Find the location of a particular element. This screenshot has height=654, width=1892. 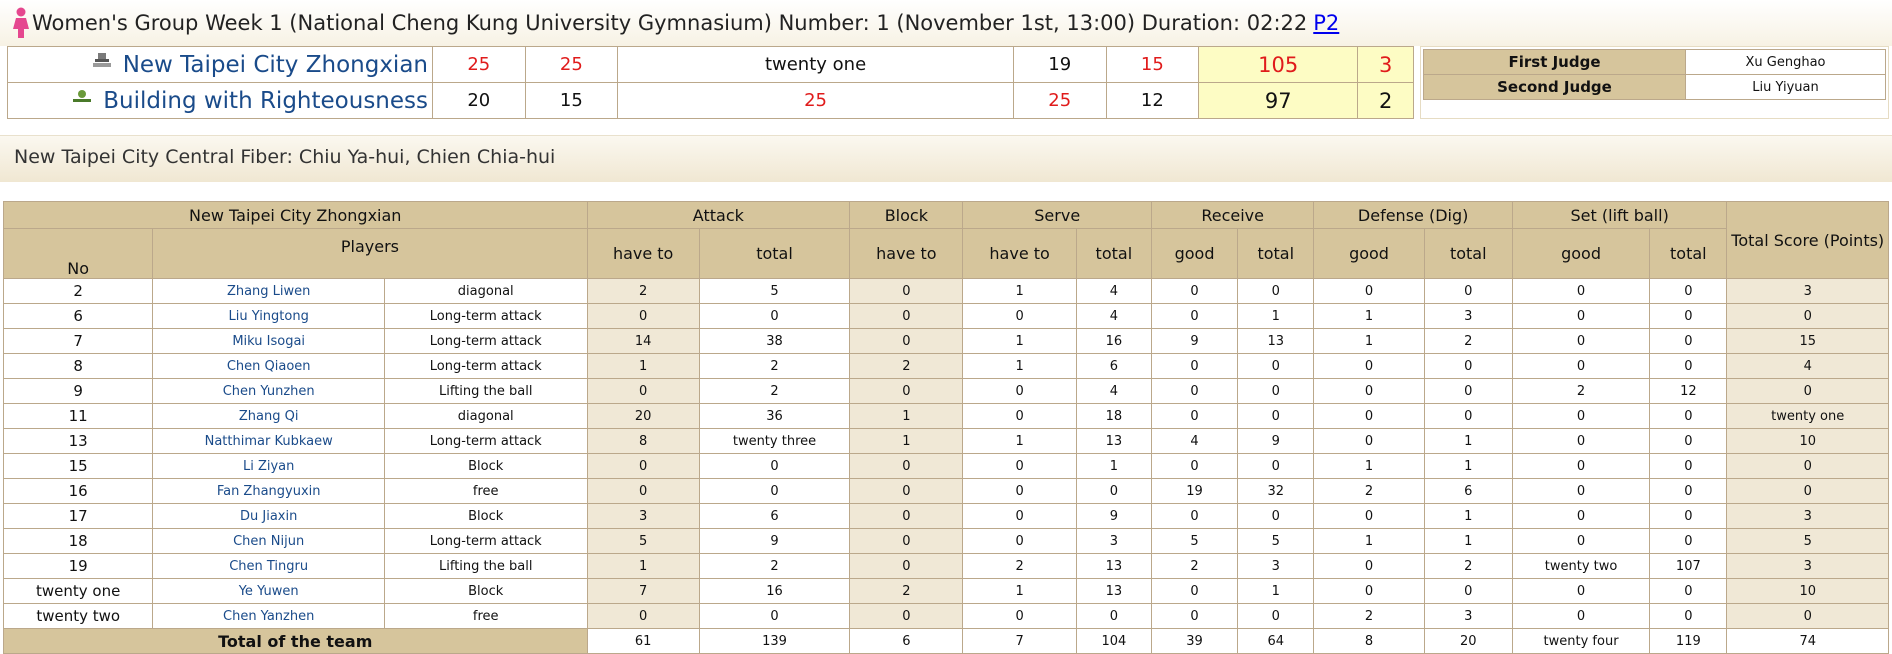

set-good-header: good is located at coordinates (1581, 253).